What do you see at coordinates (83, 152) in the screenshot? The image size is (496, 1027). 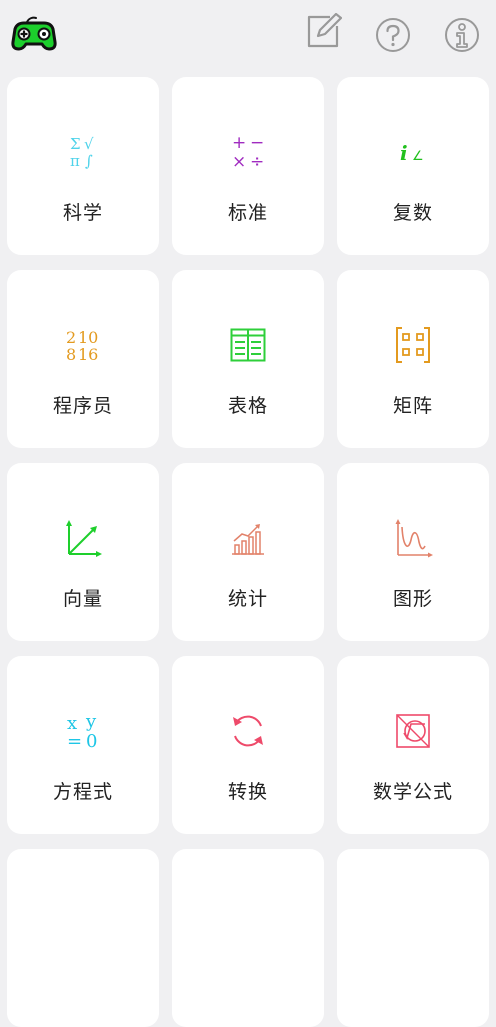 I see `scientific-icon: Σ √ π ∫` at bounding box center [83, 152].